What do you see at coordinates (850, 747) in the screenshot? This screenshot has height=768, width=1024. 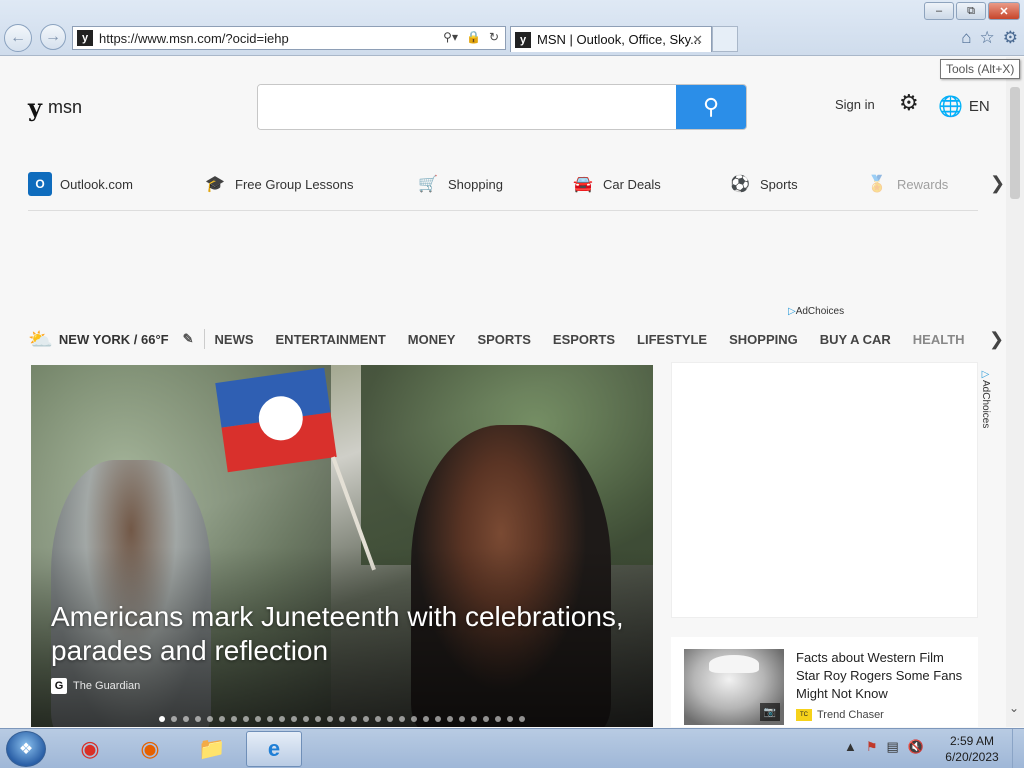 I see `show-hidden-icons-icon: ▲` at bounding box center [850, 747].